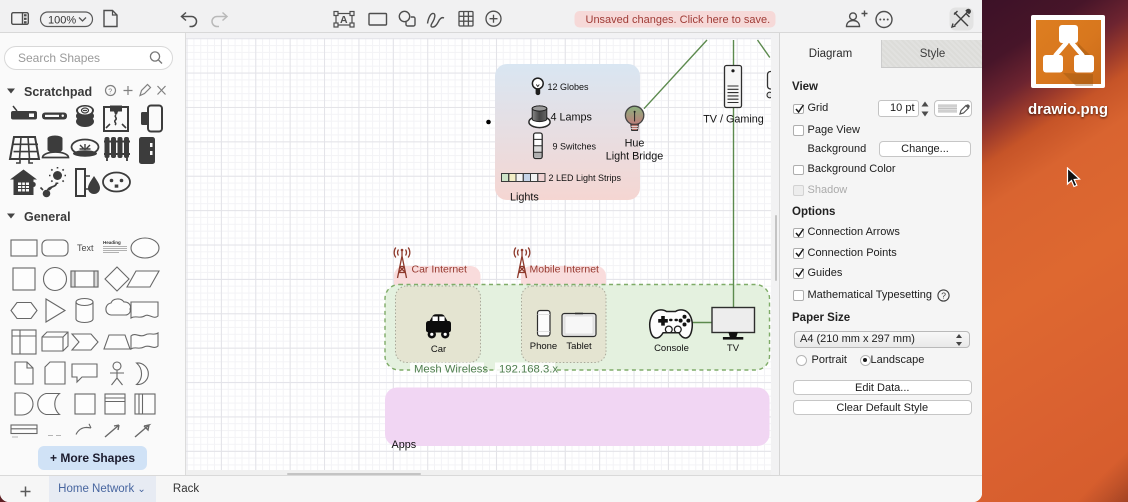  What do you see at coordinates (733, 120) in the screenshot?
I see `svg-text: TV / Gaming` at bounding box center [733, 120].